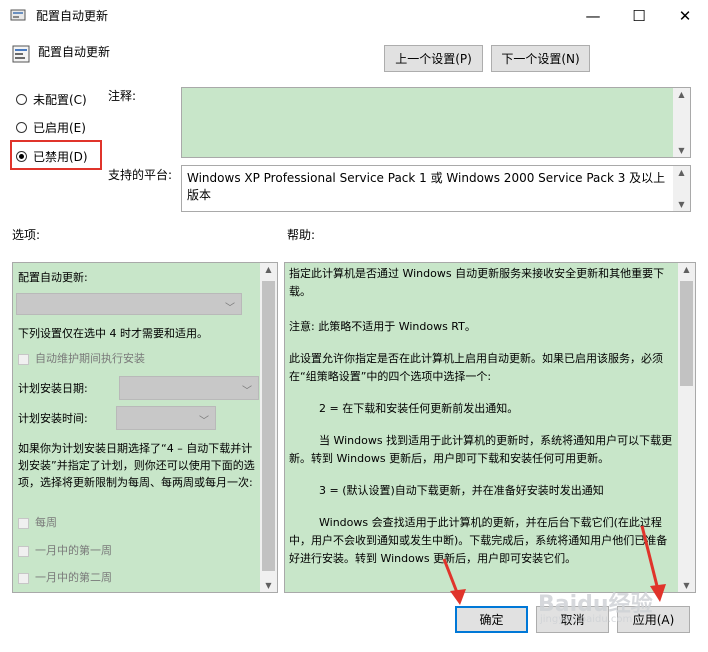 Image resolution: width=708 pixels, height=652 pixels. I want to click on minimize-button: —, so click(593, 15).